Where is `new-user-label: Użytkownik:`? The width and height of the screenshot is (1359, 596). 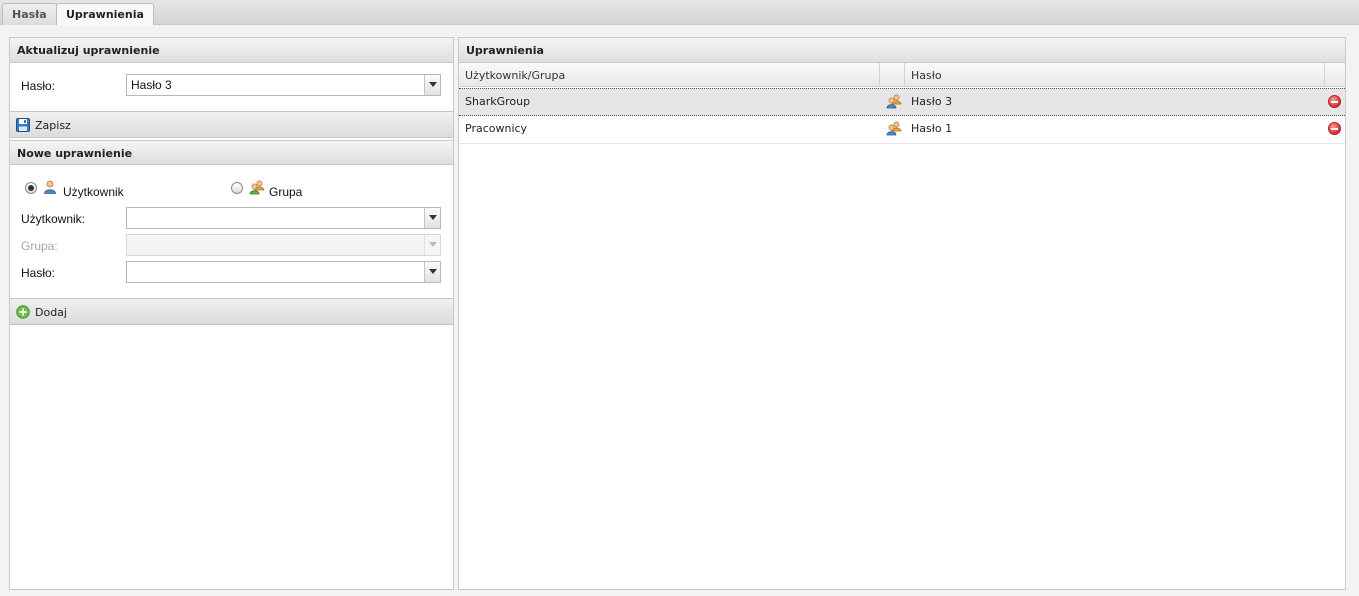 new-user-label: Użytkownik: is located at coordinates (53, 219).